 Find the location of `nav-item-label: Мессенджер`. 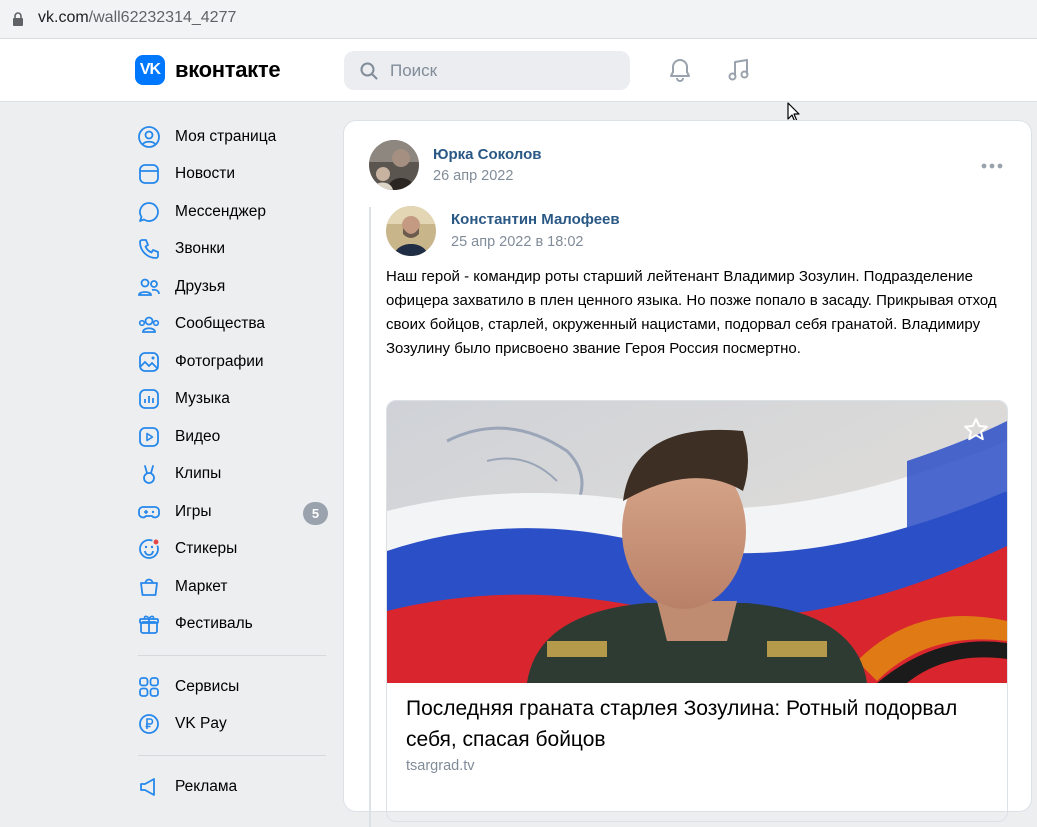

nav-item-label: Мессенджер is located at coordinates (221, 211).